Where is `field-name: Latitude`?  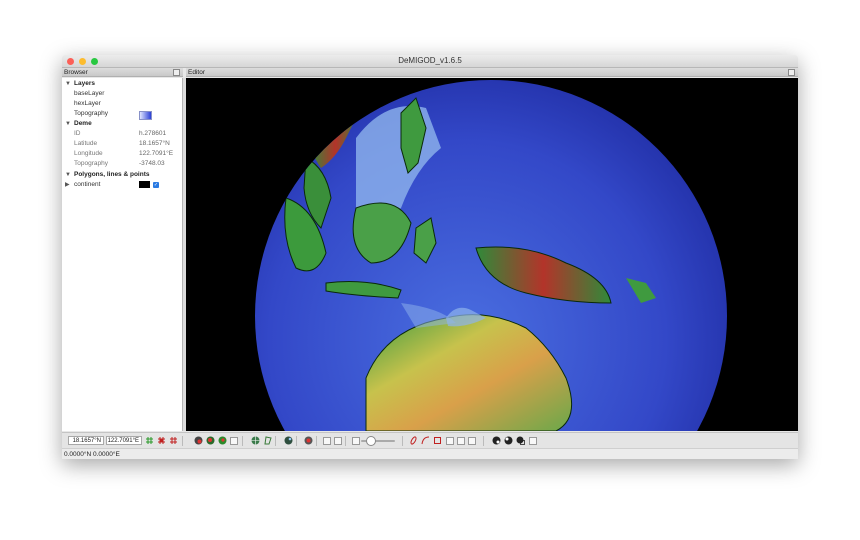
field-name: Latitude is located at coordinates (86, 143).